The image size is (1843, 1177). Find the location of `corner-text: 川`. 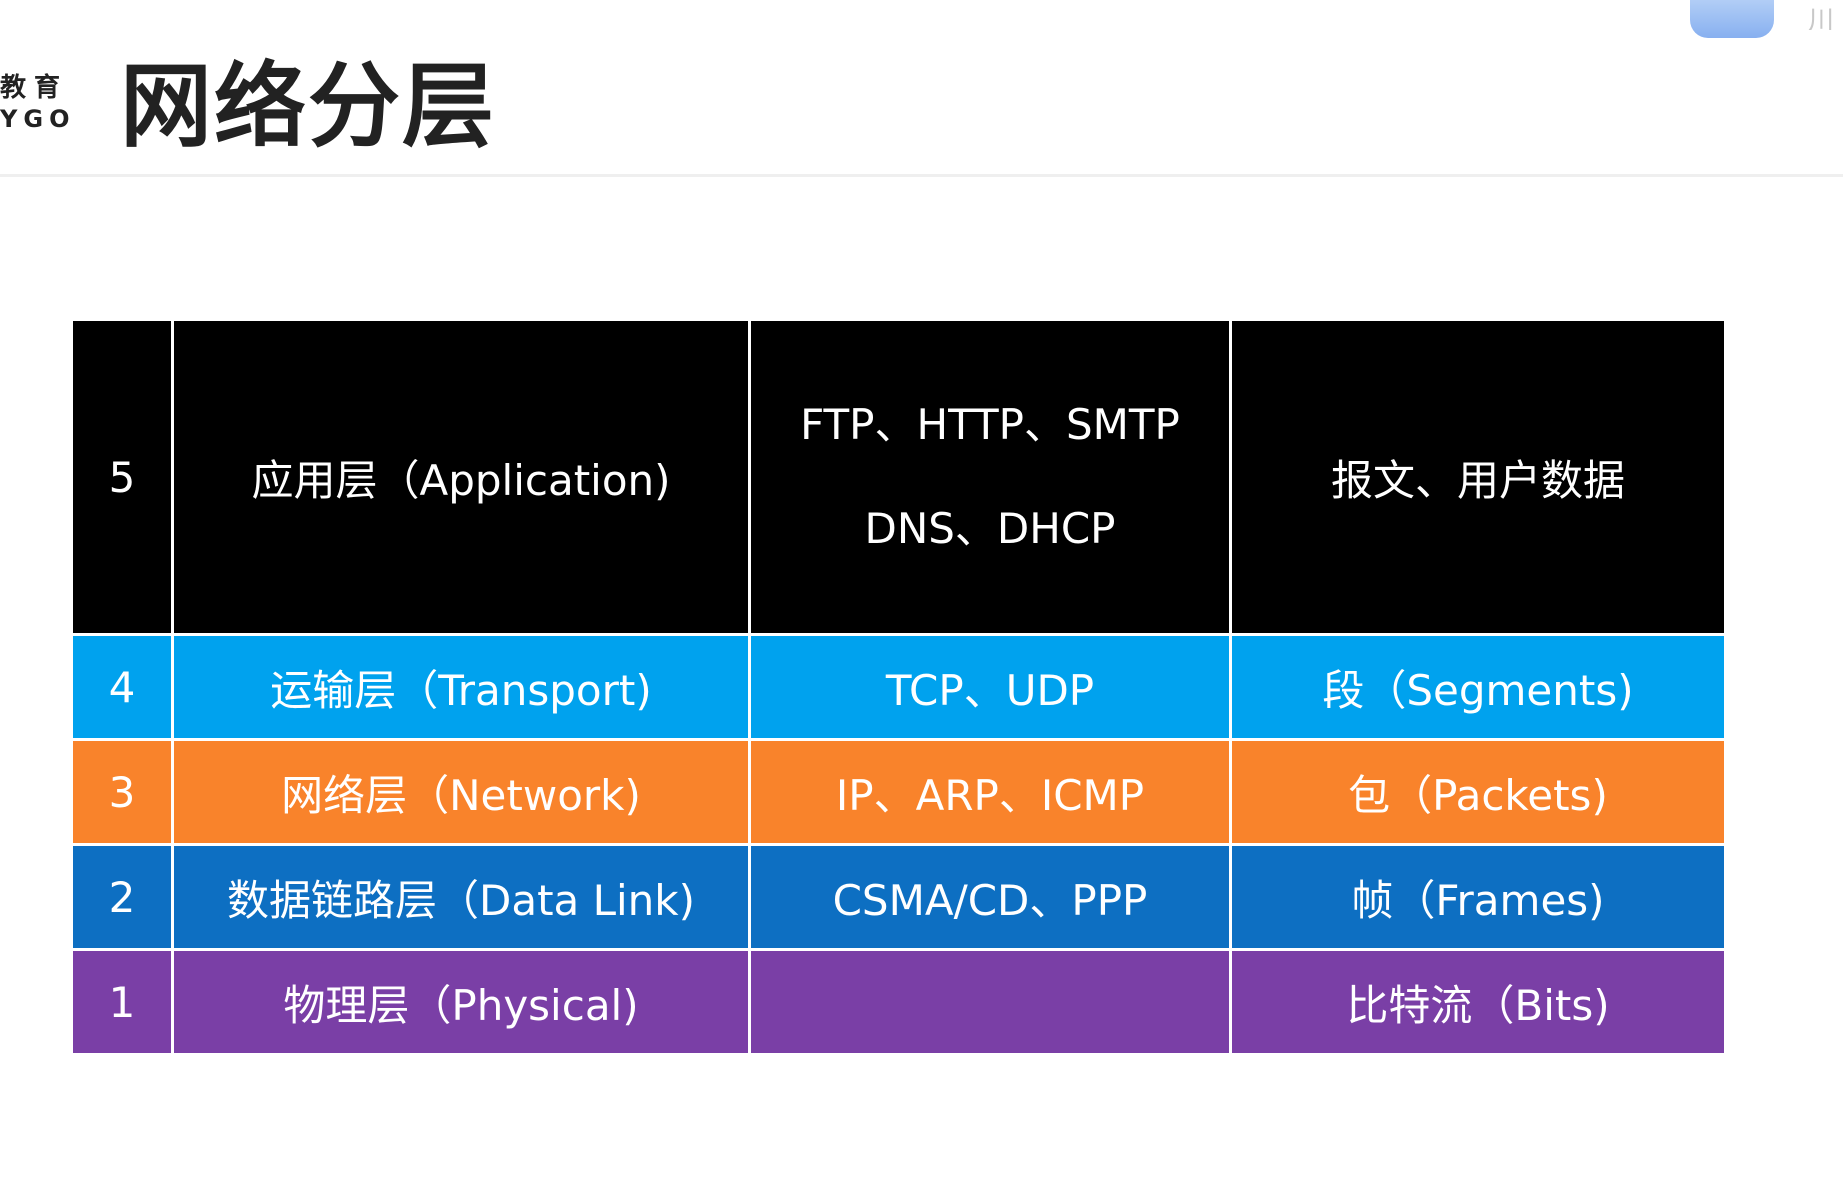

corner-text: 川 is located at coordinates (1821, 18).